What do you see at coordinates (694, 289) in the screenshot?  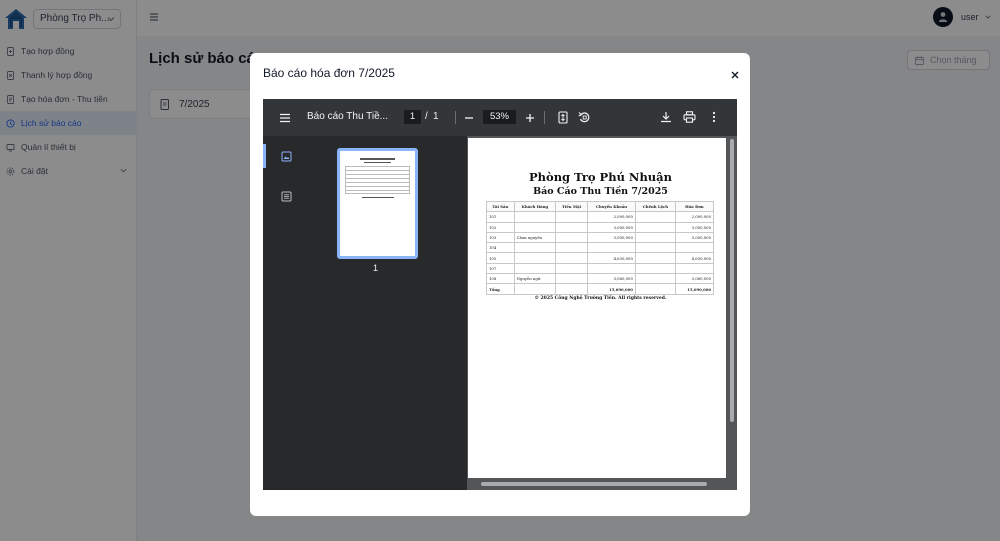 I see `cell-invoice: 15,690,000` at bounding box center [694, 289].